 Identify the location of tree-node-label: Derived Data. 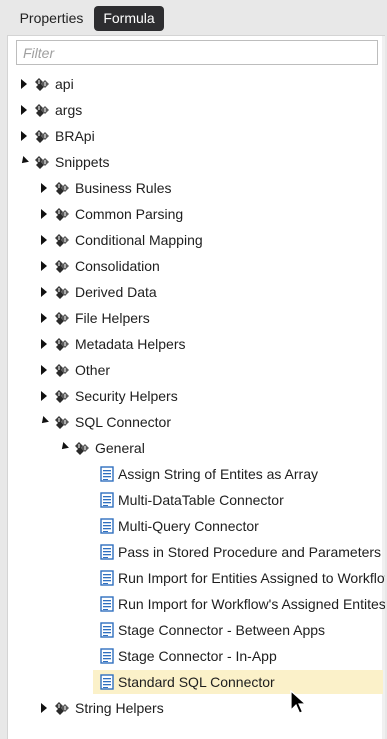
(116, 292).